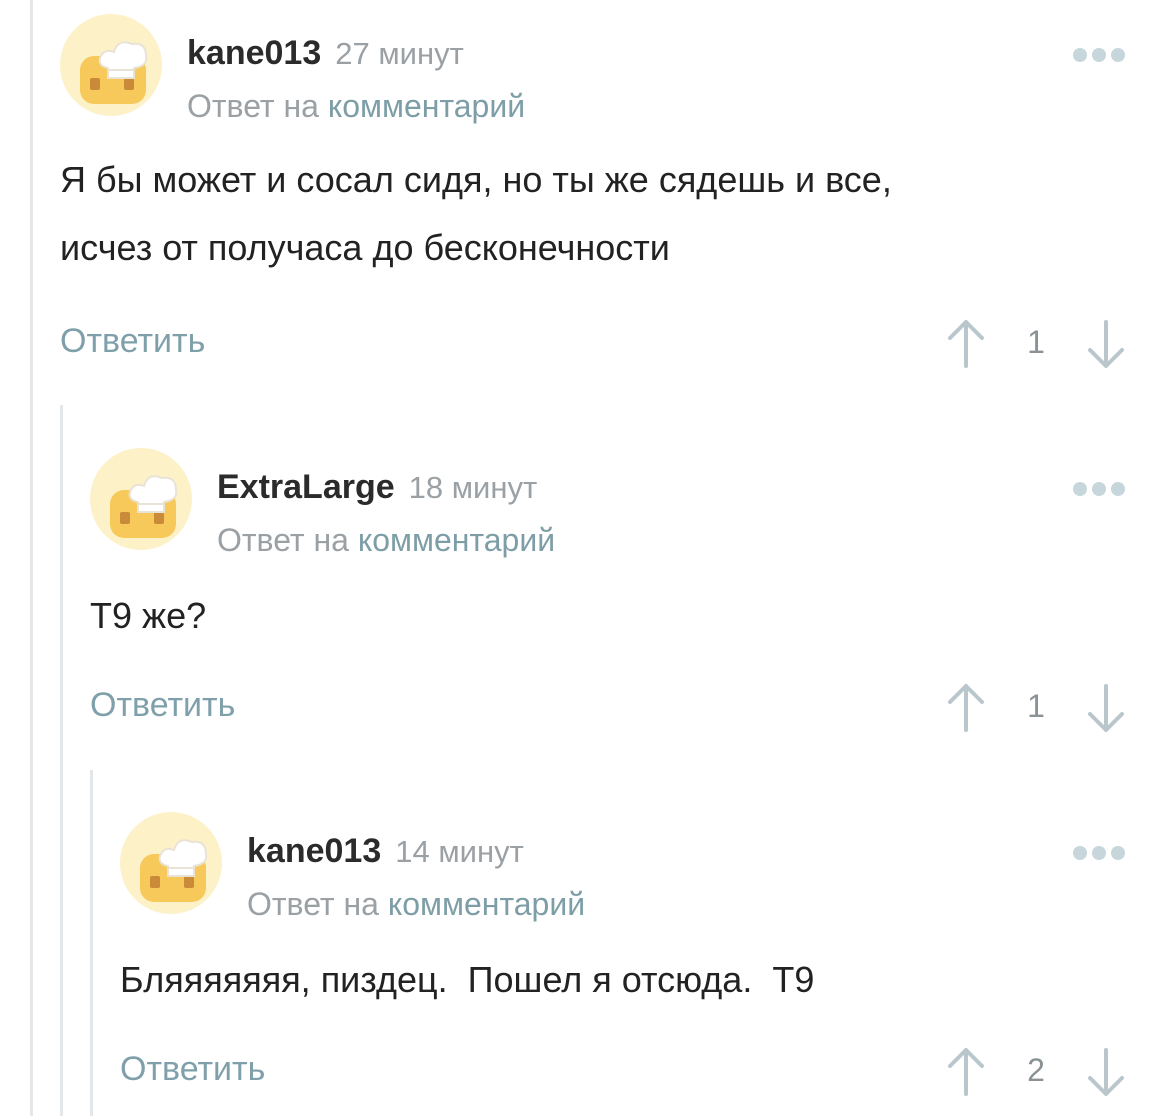 This screenshot has width=1170, height=1116. Describe the element at coordinates (306, 487) in the screenshot. I see `author-name-text: ExtraLarge` at that location.